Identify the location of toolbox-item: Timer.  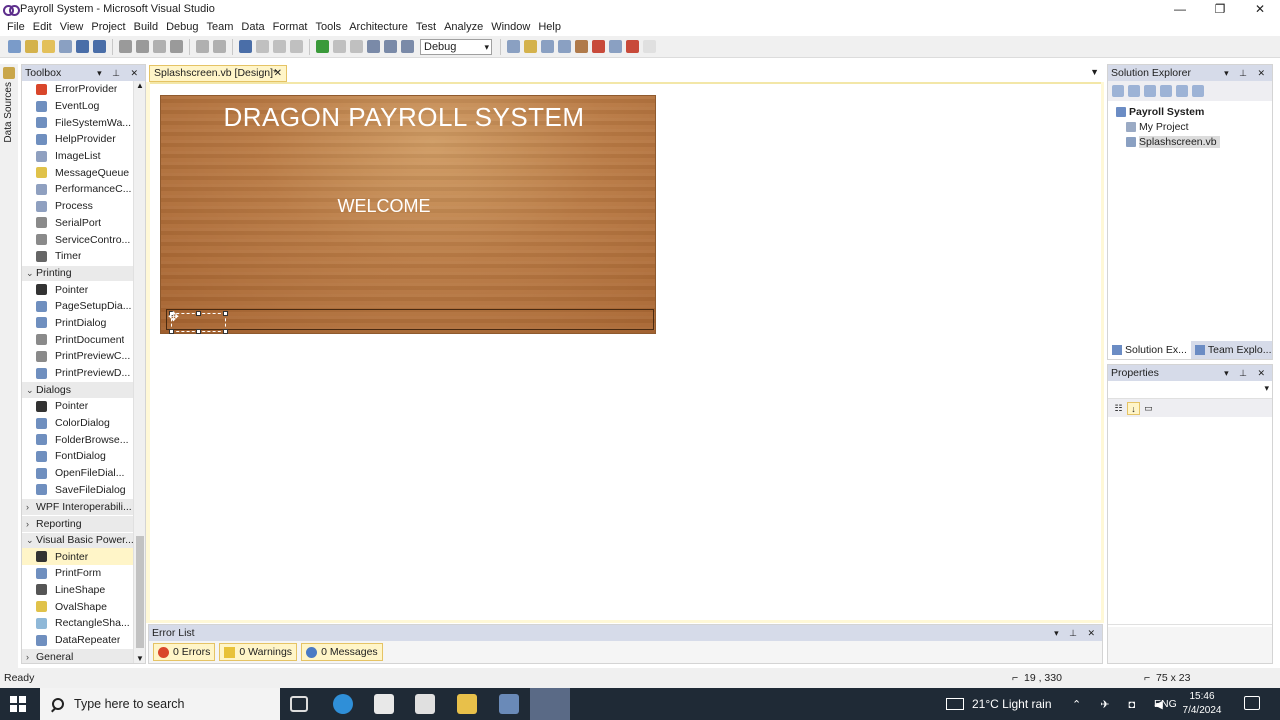
(83, 256).